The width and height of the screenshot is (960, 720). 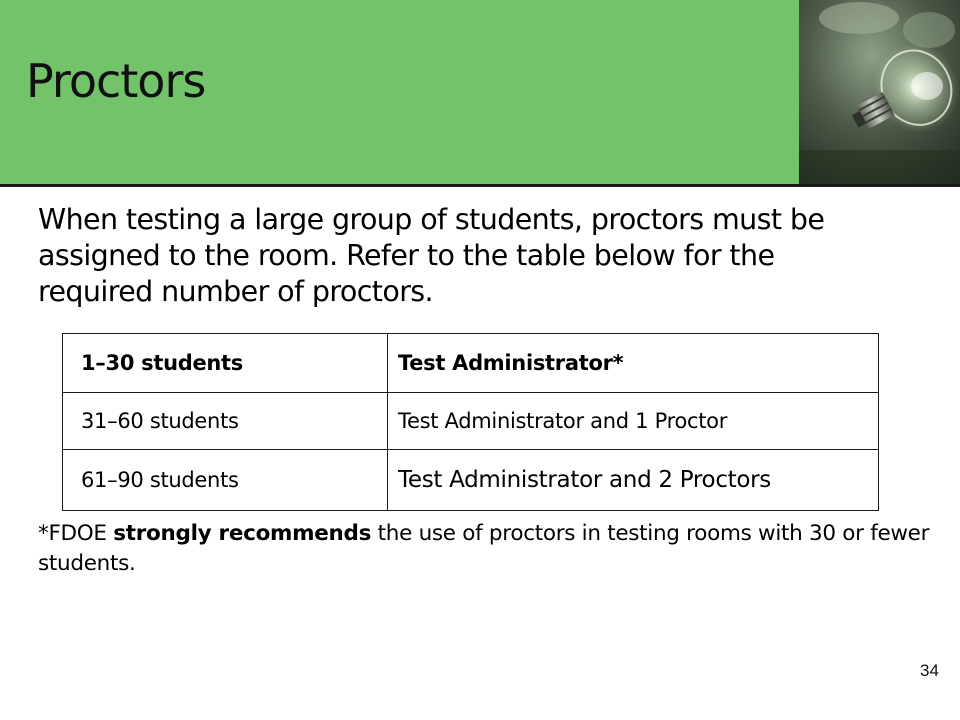 What do you see at coordinates (225, 480) in the screenshot?
I see `student-count-cell: 61–90 students` at bounding box center [225, 480].